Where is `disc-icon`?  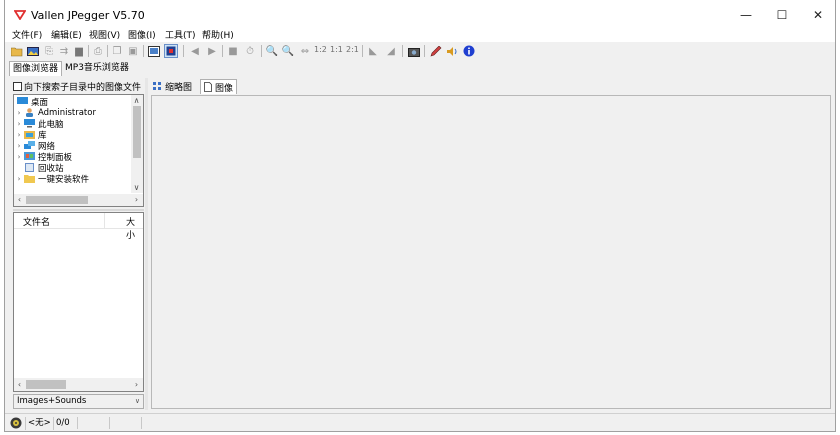
disc-icon is located at coordinates (16, 423).